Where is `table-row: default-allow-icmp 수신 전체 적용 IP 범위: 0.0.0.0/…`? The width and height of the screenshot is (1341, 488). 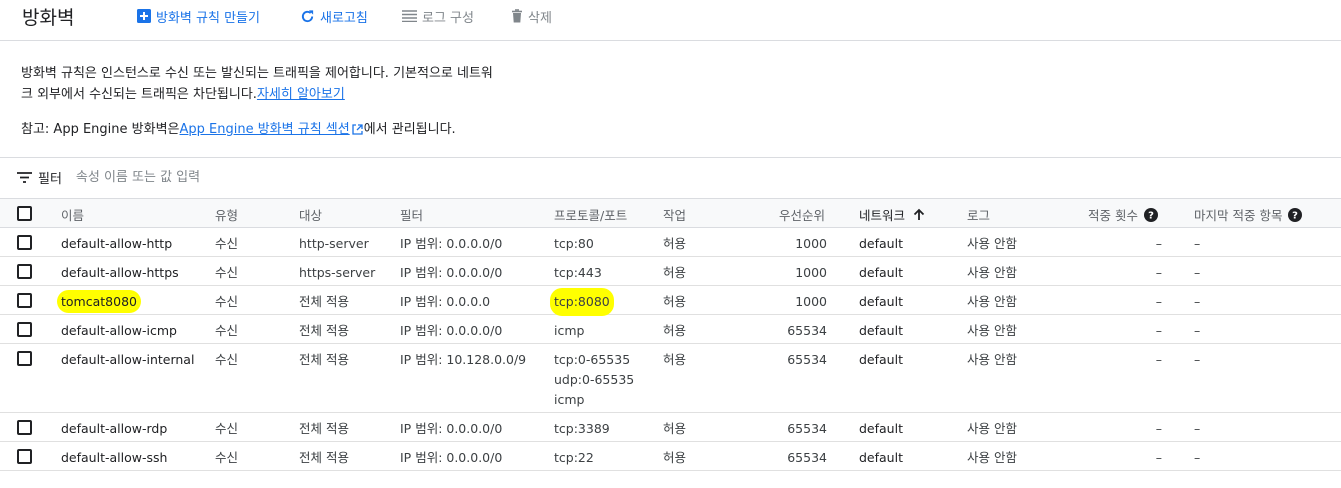
table-row: default-allow-icmp 수신 전체 적용 IP 범위: 0.0.0.0/… is located at coordinates (670, 329).